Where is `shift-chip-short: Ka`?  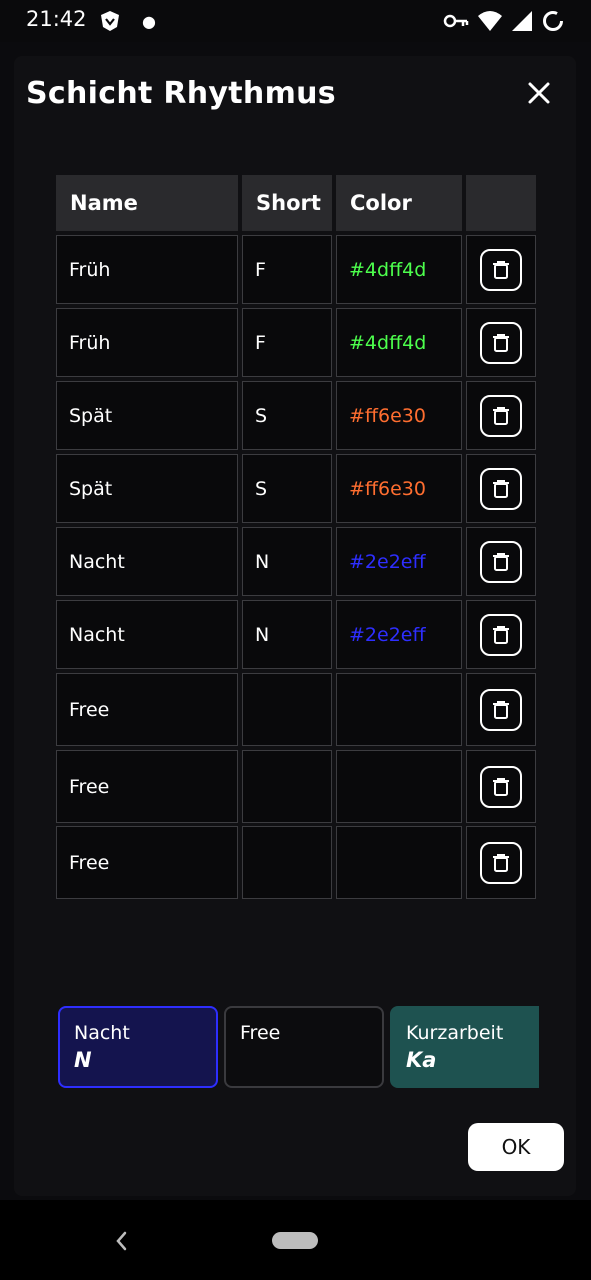
shift-chip-short: Ka is located at coordinates (421, 1060).